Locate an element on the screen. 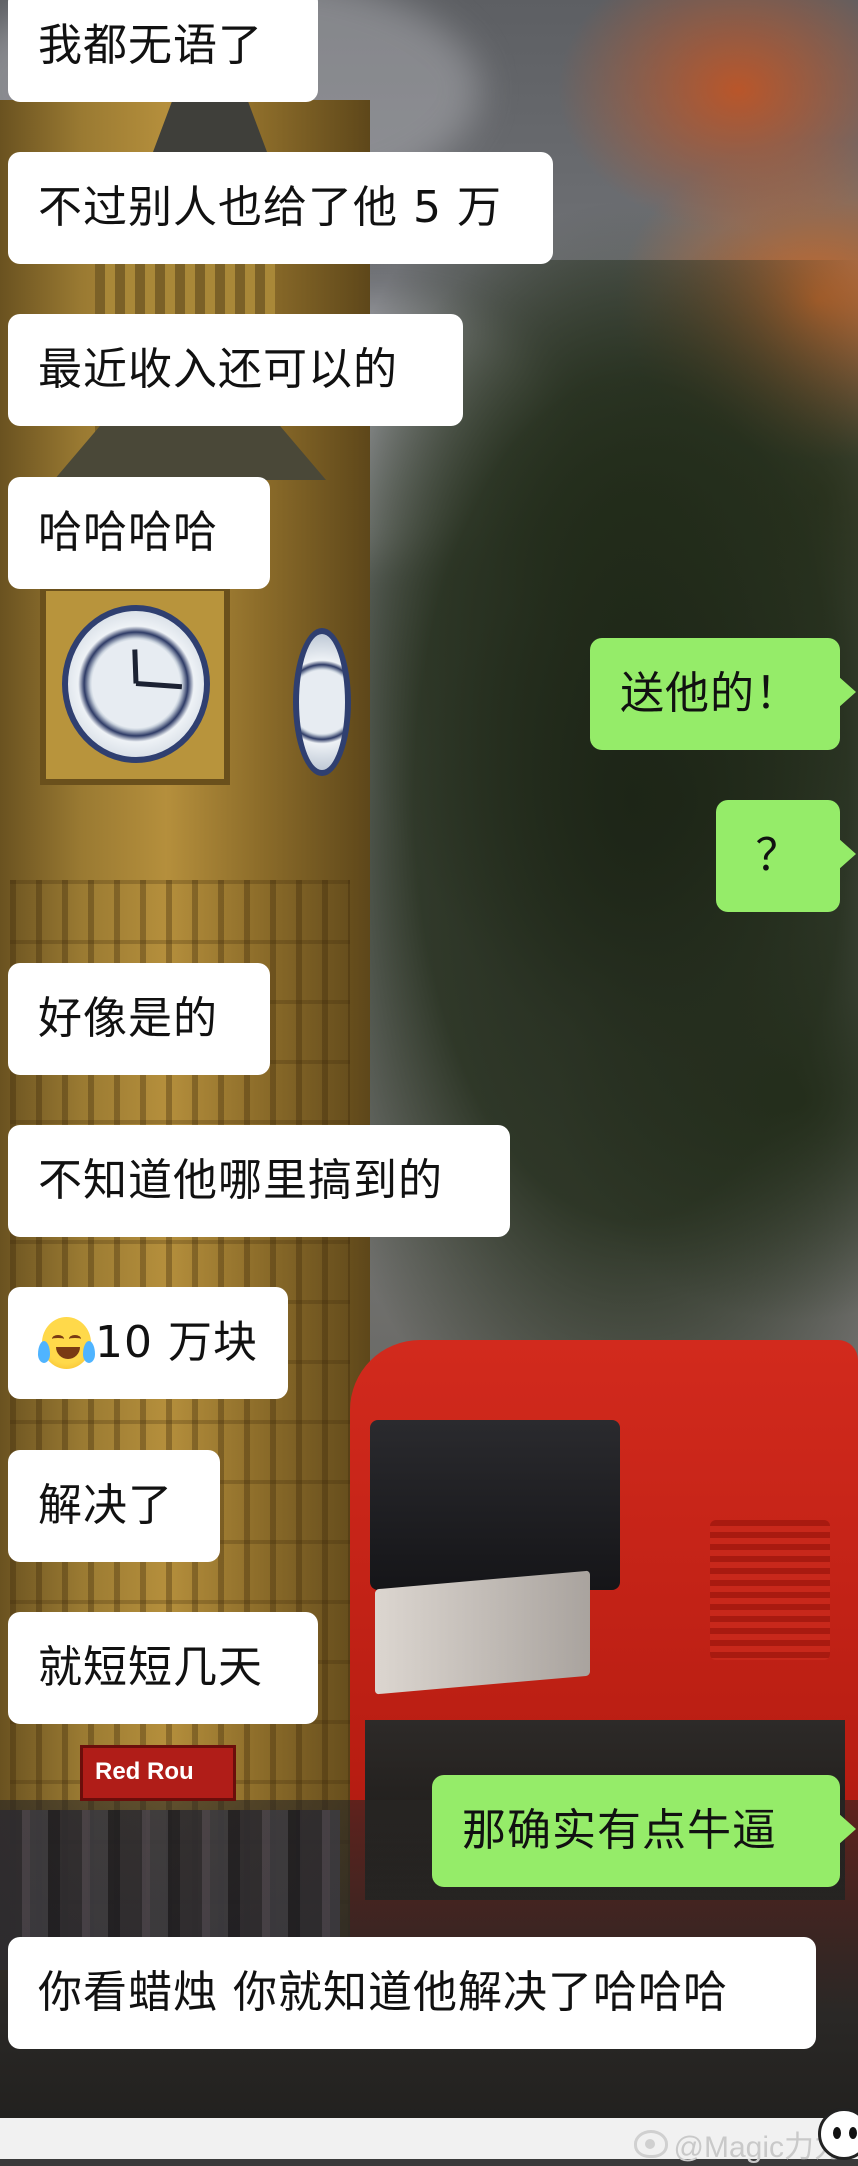  message-text: 送他的！ is located at coordinates (710, 693).